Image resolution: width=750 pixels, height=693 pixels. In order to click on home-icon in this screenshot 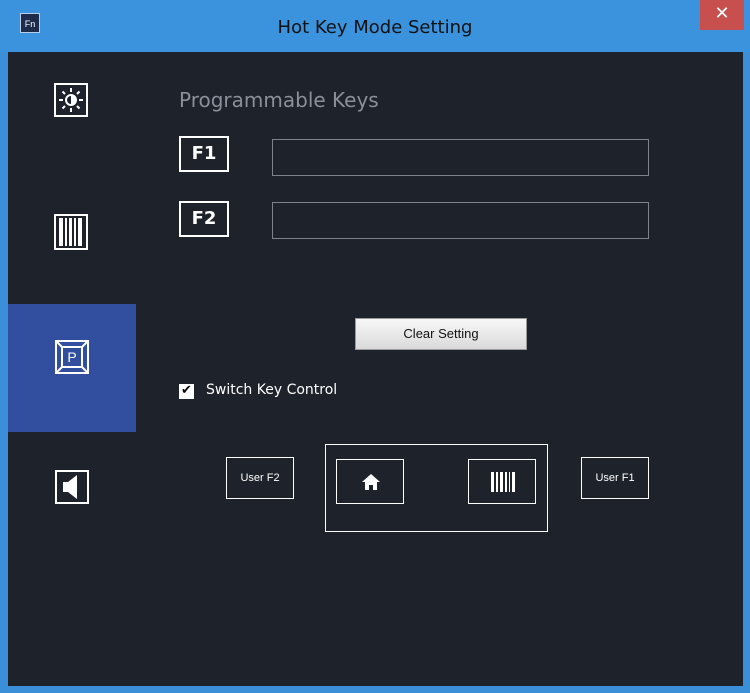, I will do `click(371, 482)`.